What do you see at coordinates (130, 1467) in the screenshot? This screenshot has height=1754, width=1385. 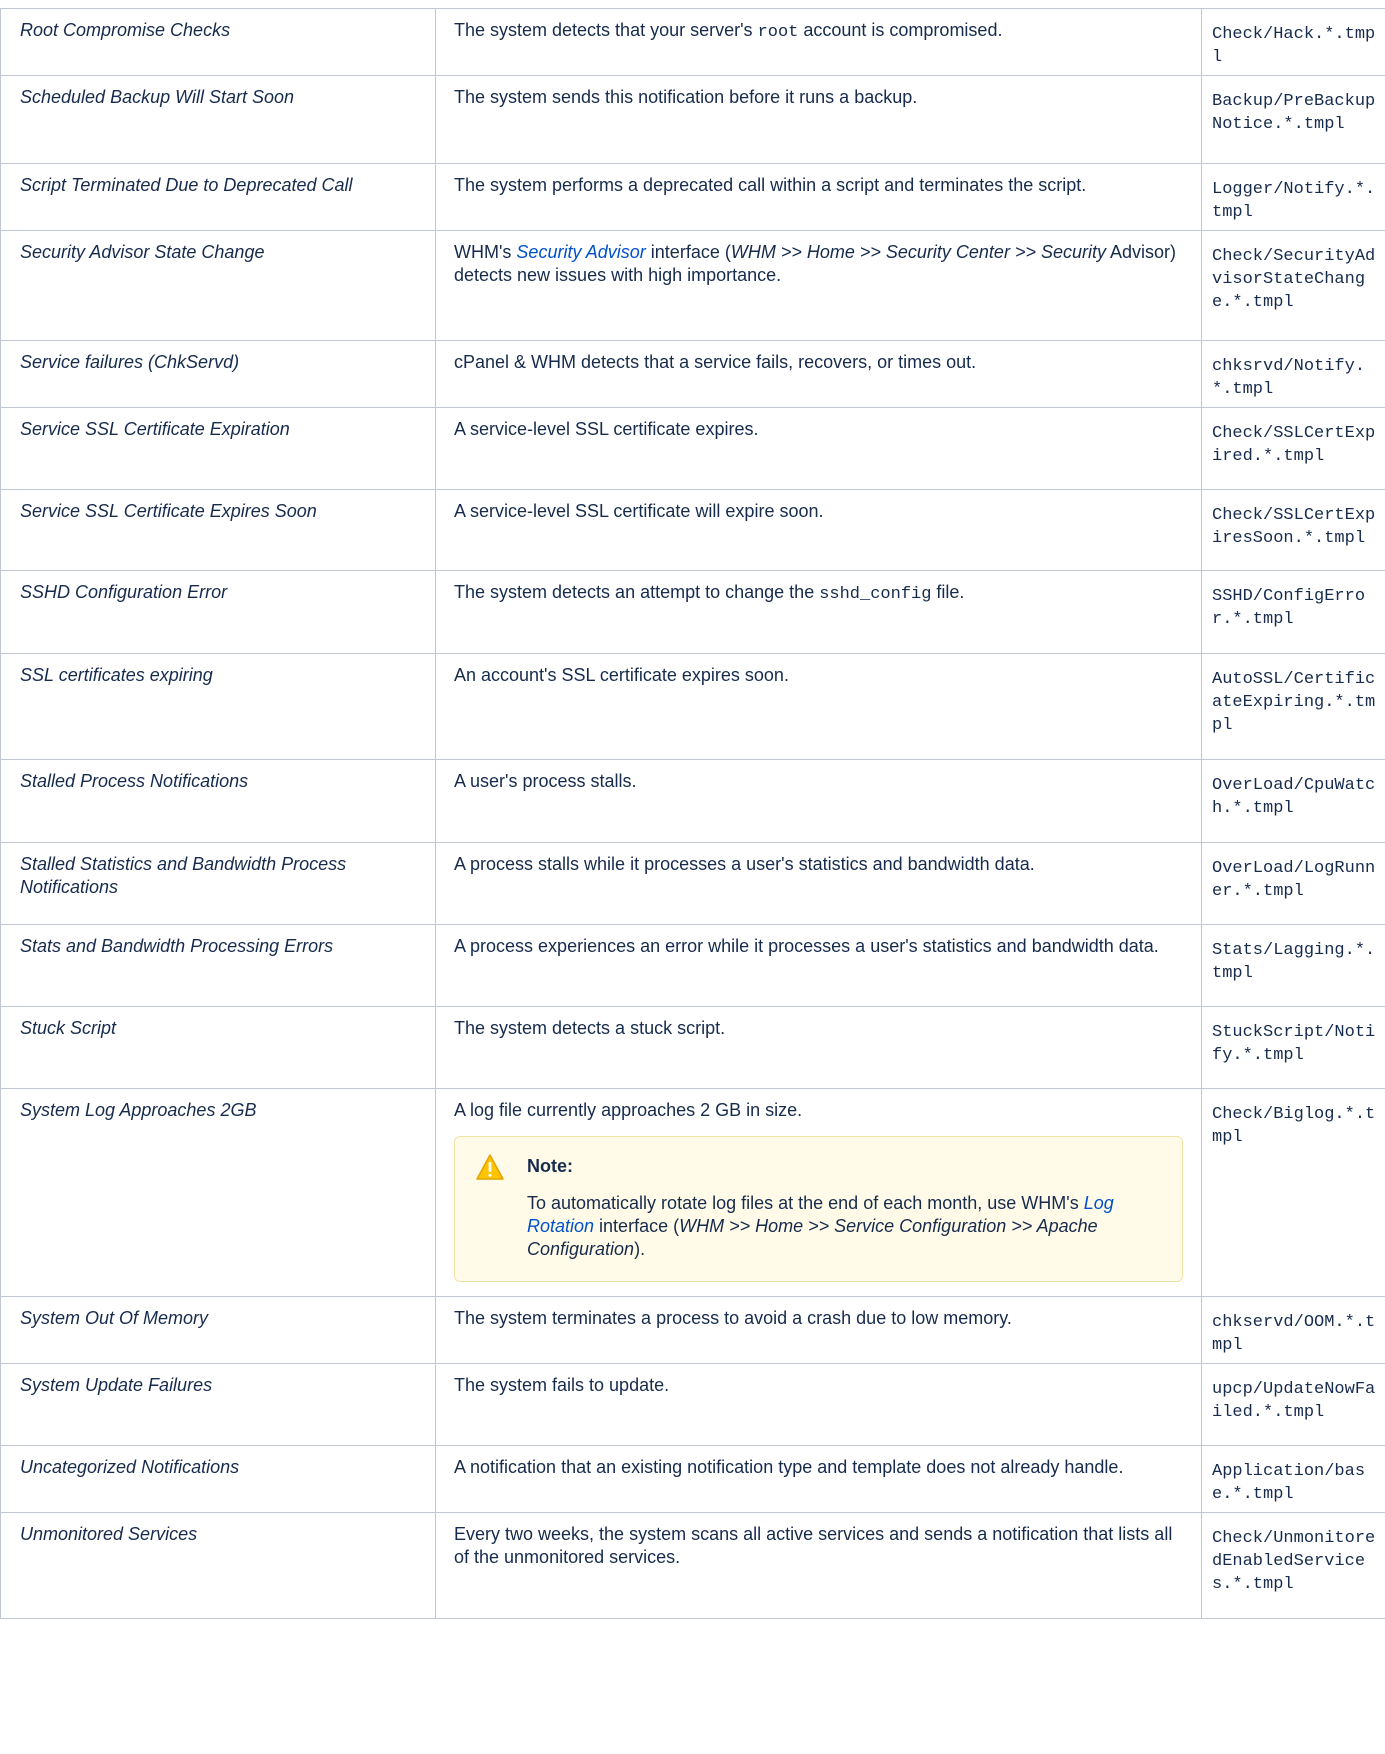 I see `notification-name: Uncategorized Notifications` at bounding box center [130, 1467].